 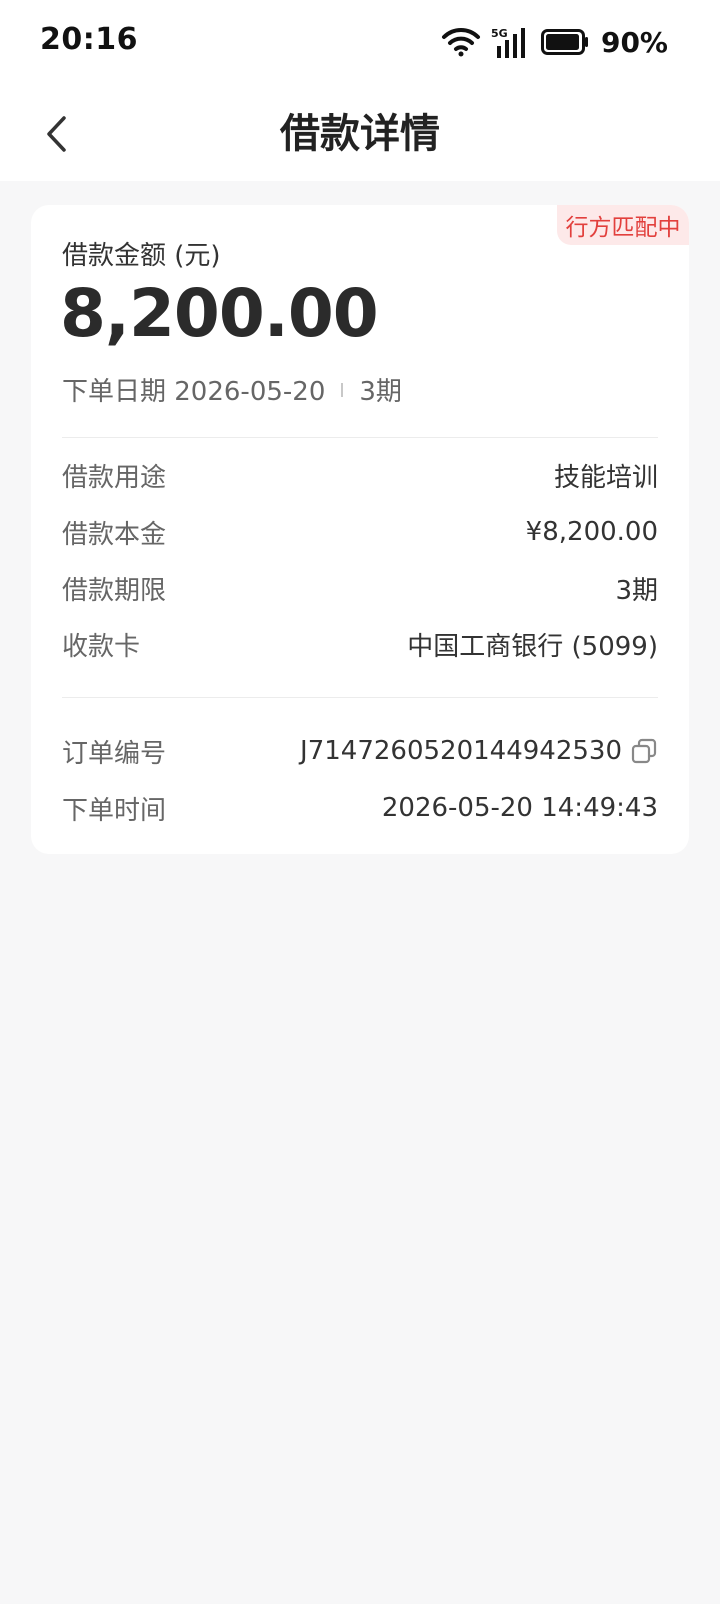 I want to click on order-number-value: J7147260520144942530, so click(x=461, y=751).